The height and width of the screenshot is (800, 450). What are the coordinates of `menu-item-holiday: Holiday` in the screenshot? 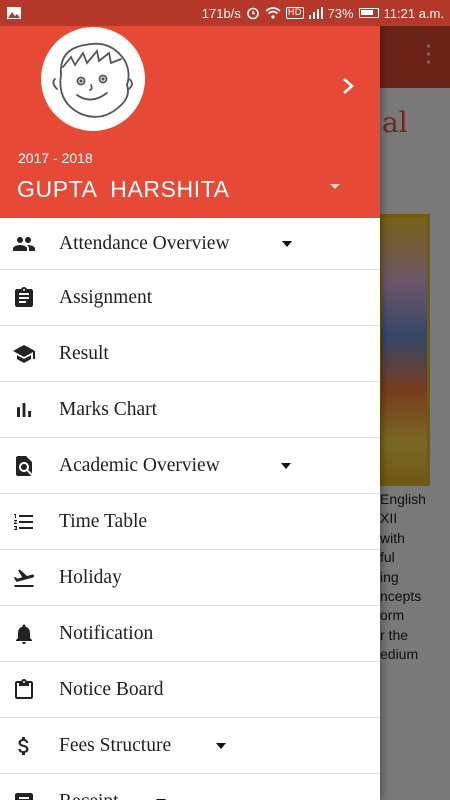 It's located at (190, 578).